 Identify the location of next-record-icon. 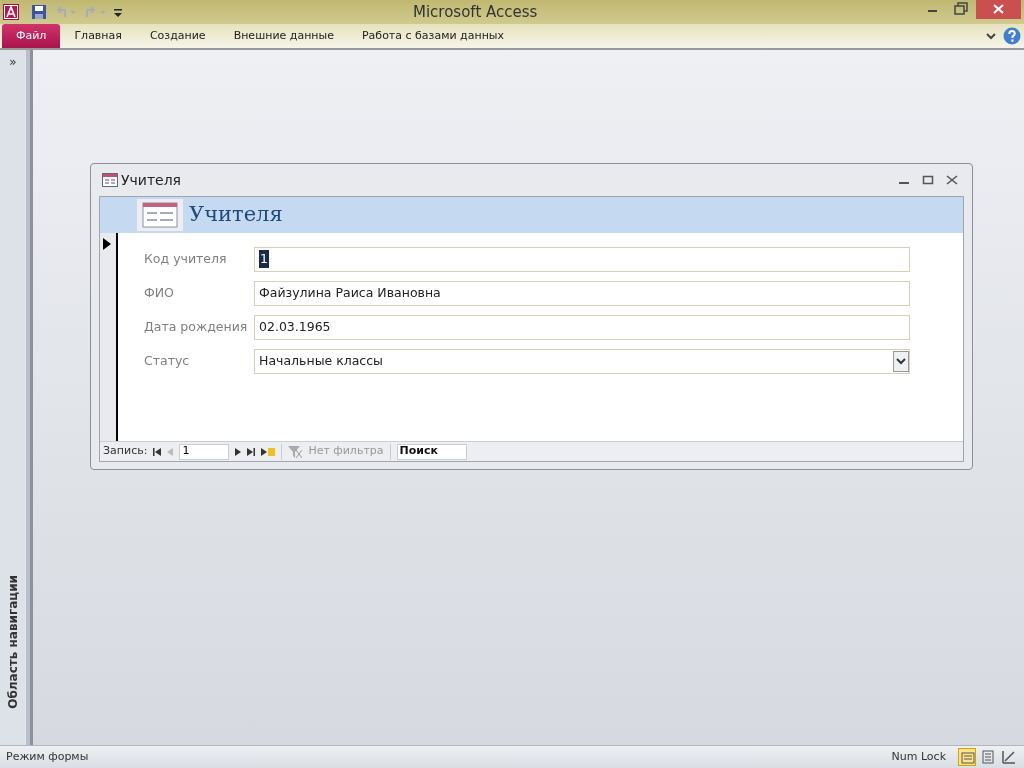
(238, 451).